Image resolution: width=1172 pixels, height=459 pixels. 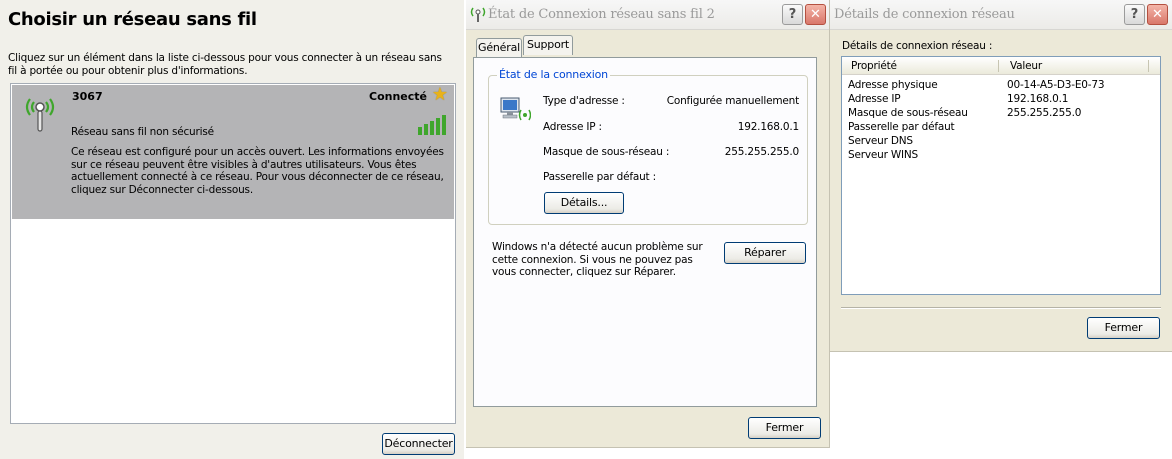 I want to click on tab-support: Support, so click(x=548, y=45).